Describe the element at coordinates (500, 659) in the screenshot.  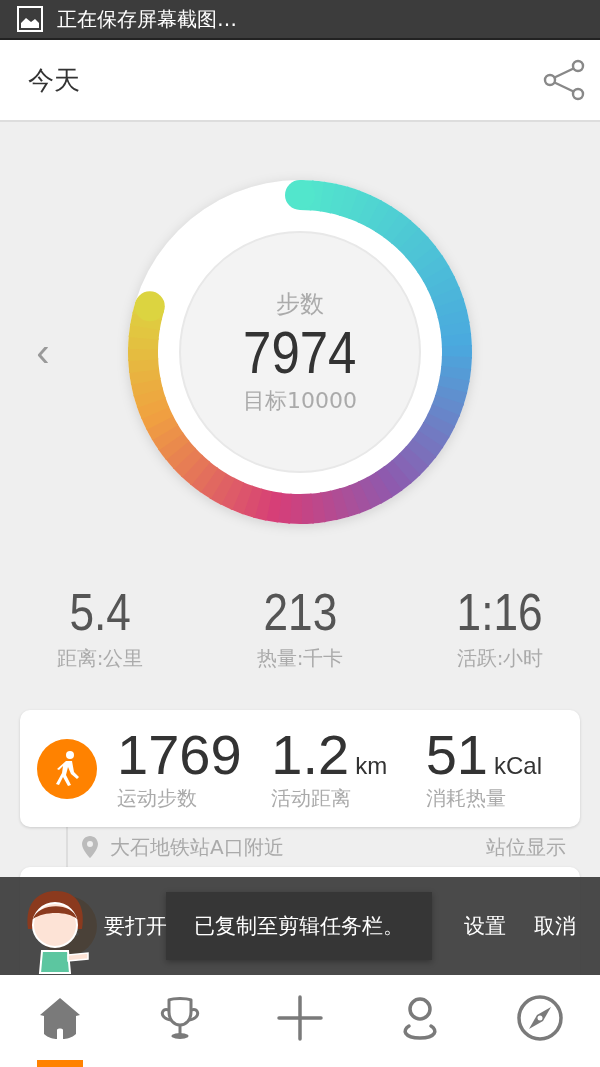
I see `stat-label: 活跃:小时` at that location.